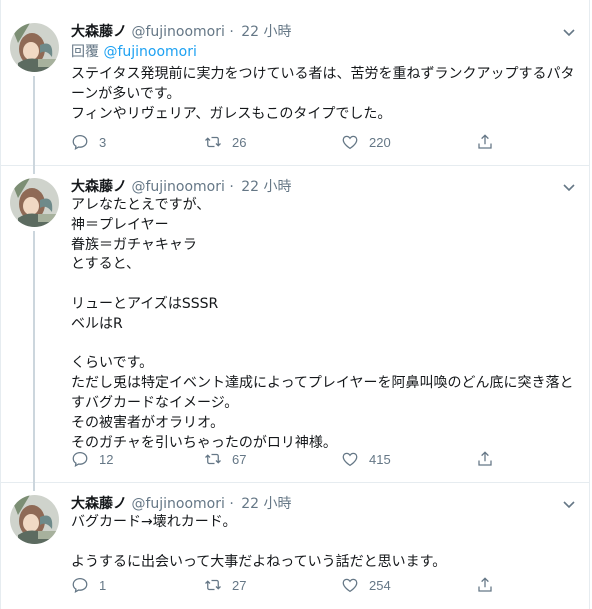 The width and height of the screenshot is (592, 609). Describe the element at coordinates (103, 142) in the screenshot. I see `reply-count: 3` at that location.